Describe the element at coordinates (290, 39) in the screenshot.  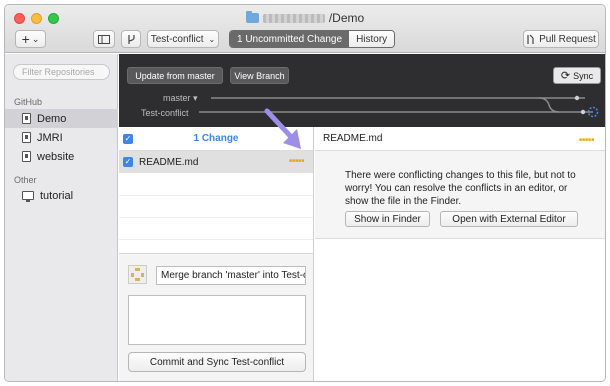
I see `tab-uncommitted-changes: 1 Uncommitted Change` at that location.